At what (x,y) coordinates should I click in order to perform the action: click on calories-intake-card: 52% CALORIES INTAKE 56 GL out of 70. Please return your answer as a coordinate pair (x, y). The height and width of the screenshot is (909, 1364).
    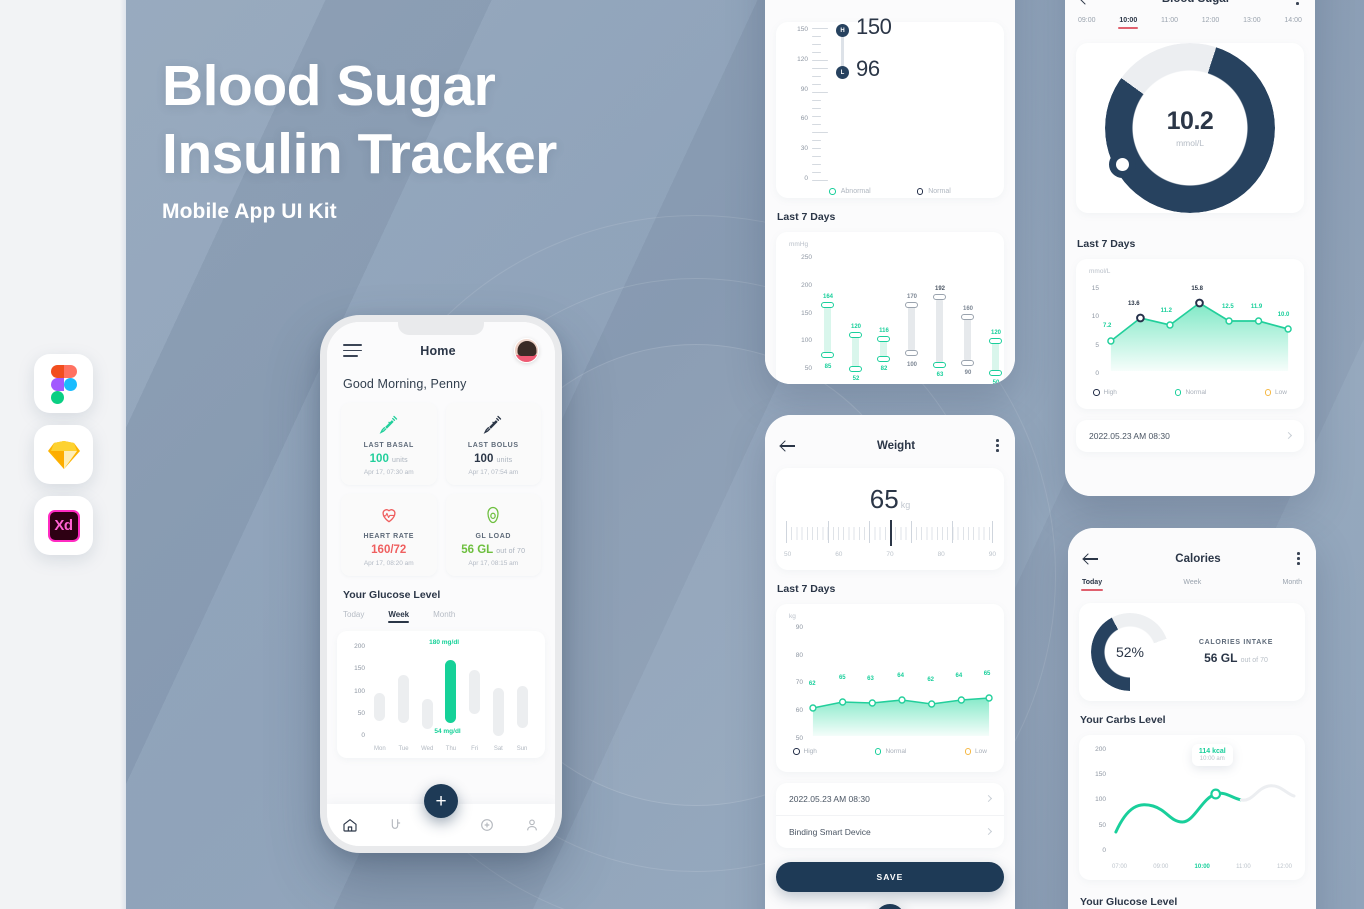
    Looking at the image, I should click on (1192, 651).